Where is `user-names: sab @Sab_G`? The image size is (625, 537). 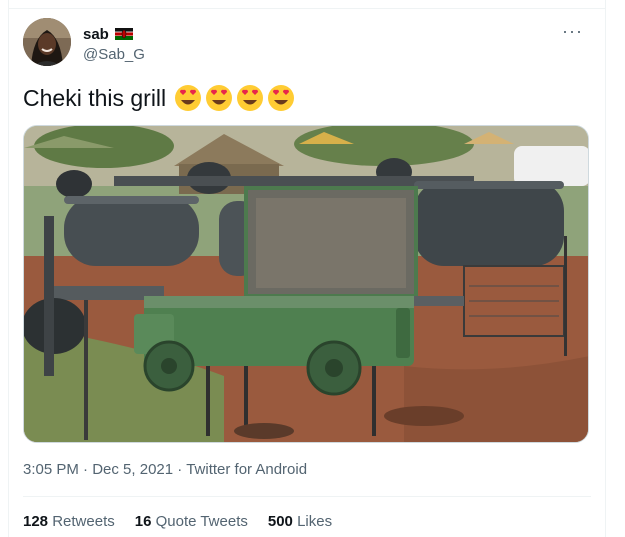
user-names: sab @Sab_G is located at coordinates (114, 44).